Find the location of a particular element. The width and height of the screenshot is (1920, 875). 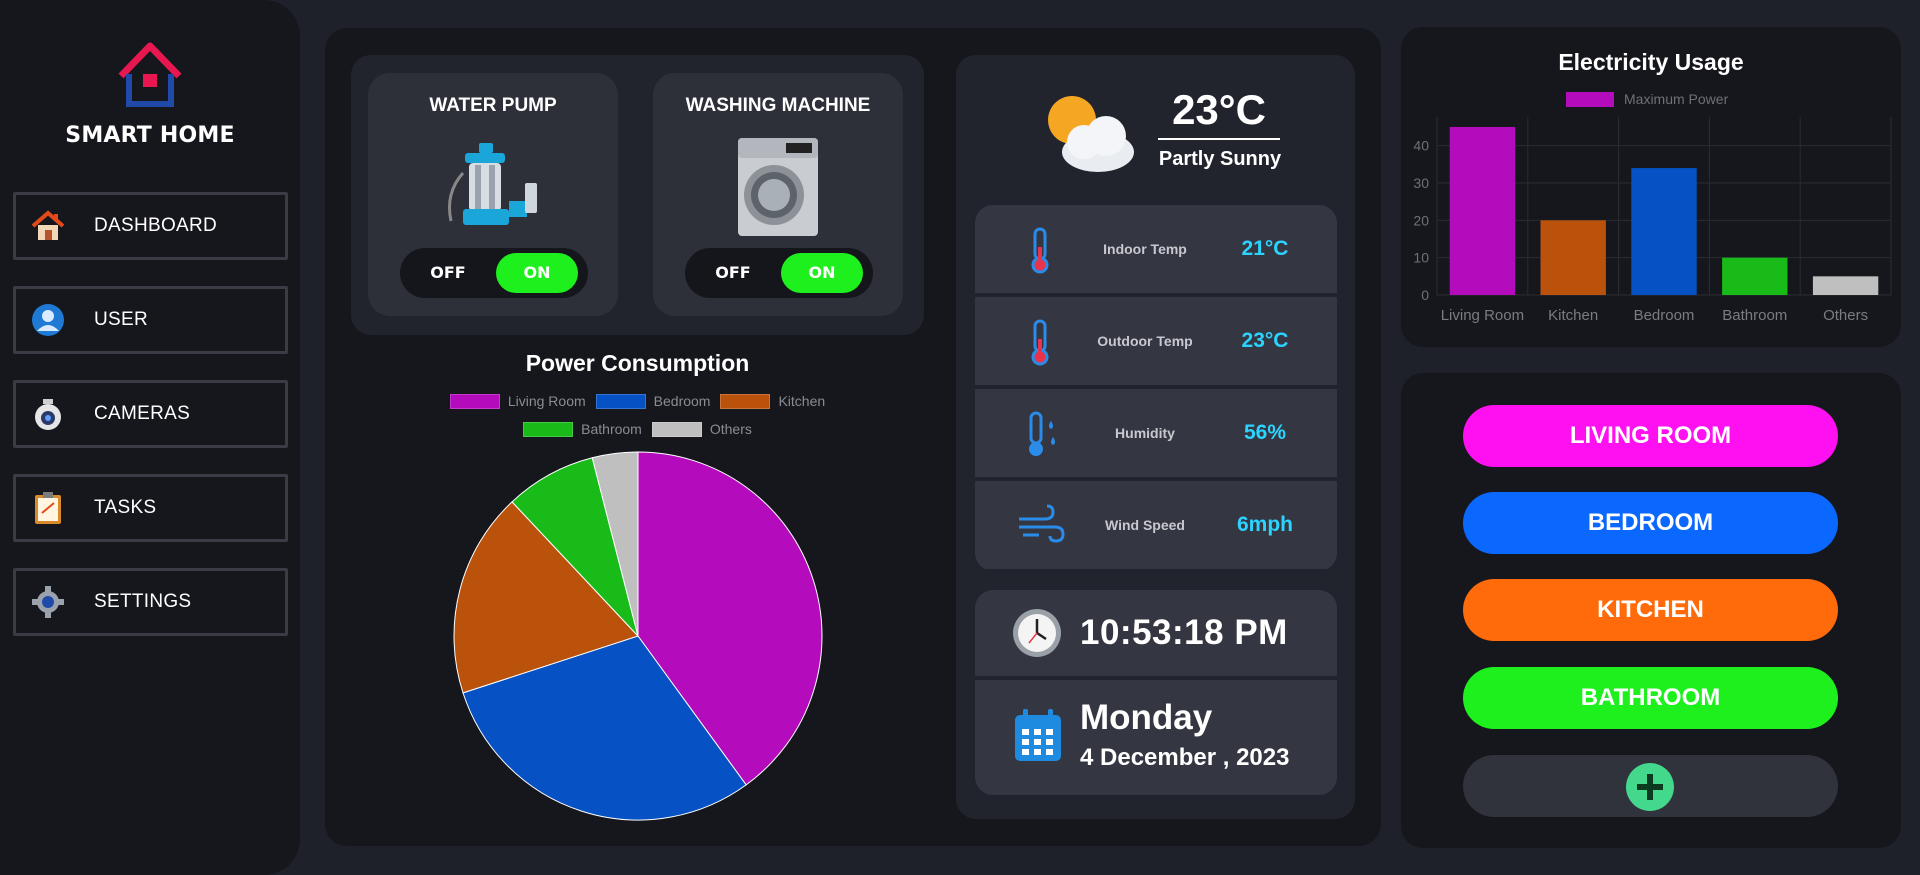

current-time: 10:53:18 PM is located at coordinates (1184, 632).